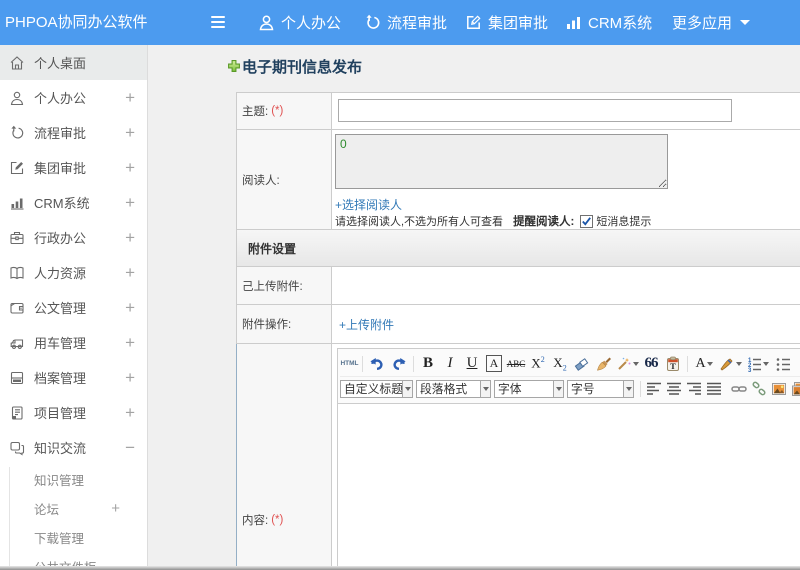 The width and height of the screenshot is (800, 570). I want to click on topnav-label: 个人办公, so click(311, 23).